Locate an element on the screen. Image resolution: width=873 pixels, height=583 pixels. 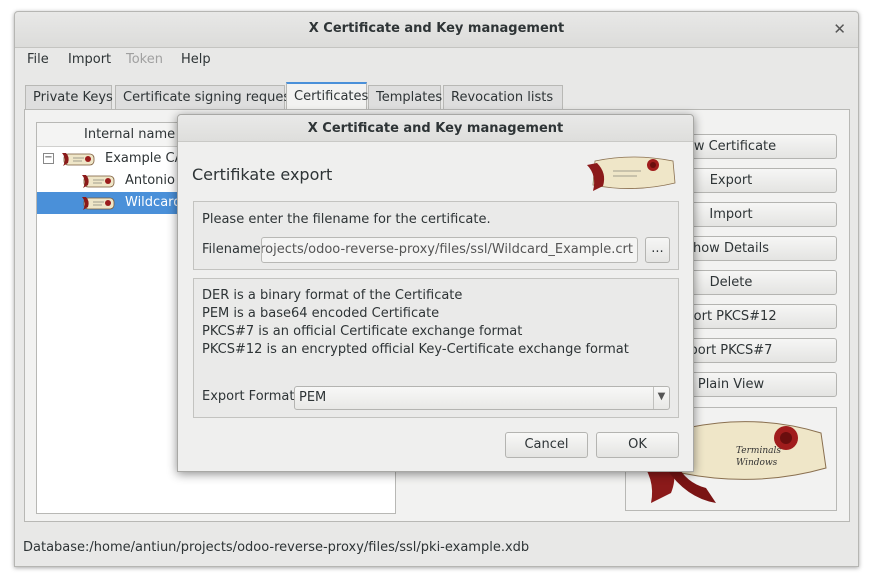
cancel-button: Cancel is located at coordinates (546, 445).